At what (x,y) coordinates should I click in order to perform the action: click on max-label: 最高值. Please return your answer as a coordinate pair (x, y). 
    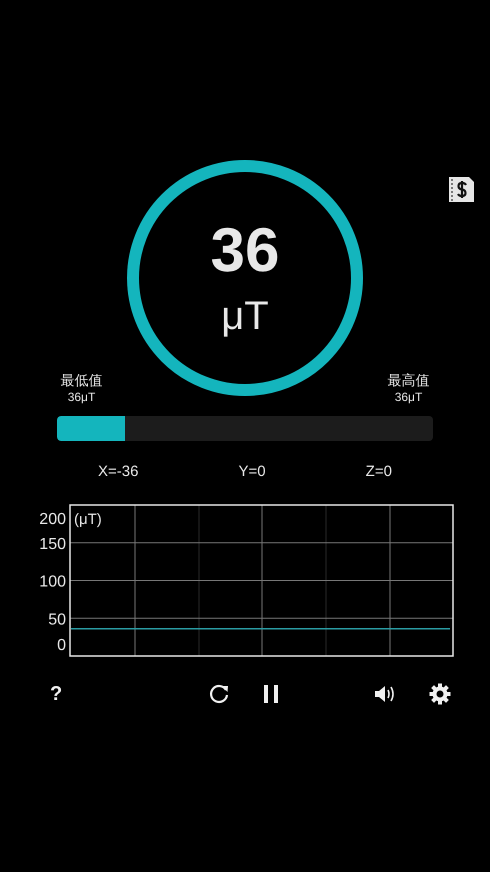
    Looking at the image, I should click on (409, 380).